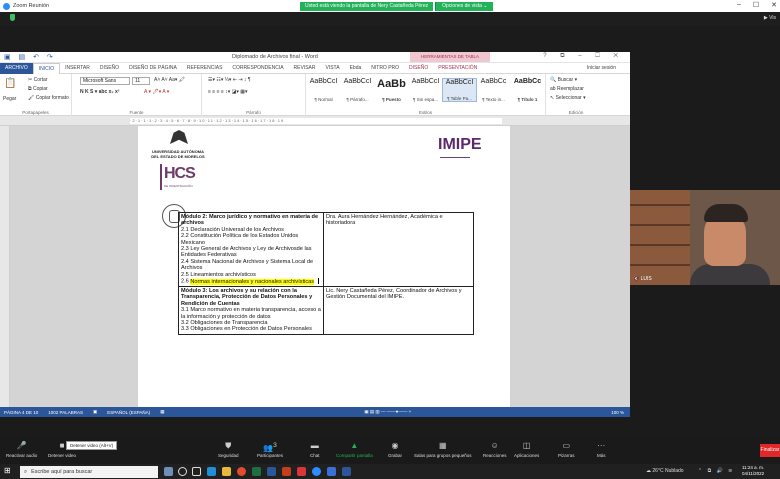 Image resolution: width=780 pixels, height=479 pixels. Describe the element at coordinates (774, 5) in the screenshot. I see `close-icon: ✕` at that location.